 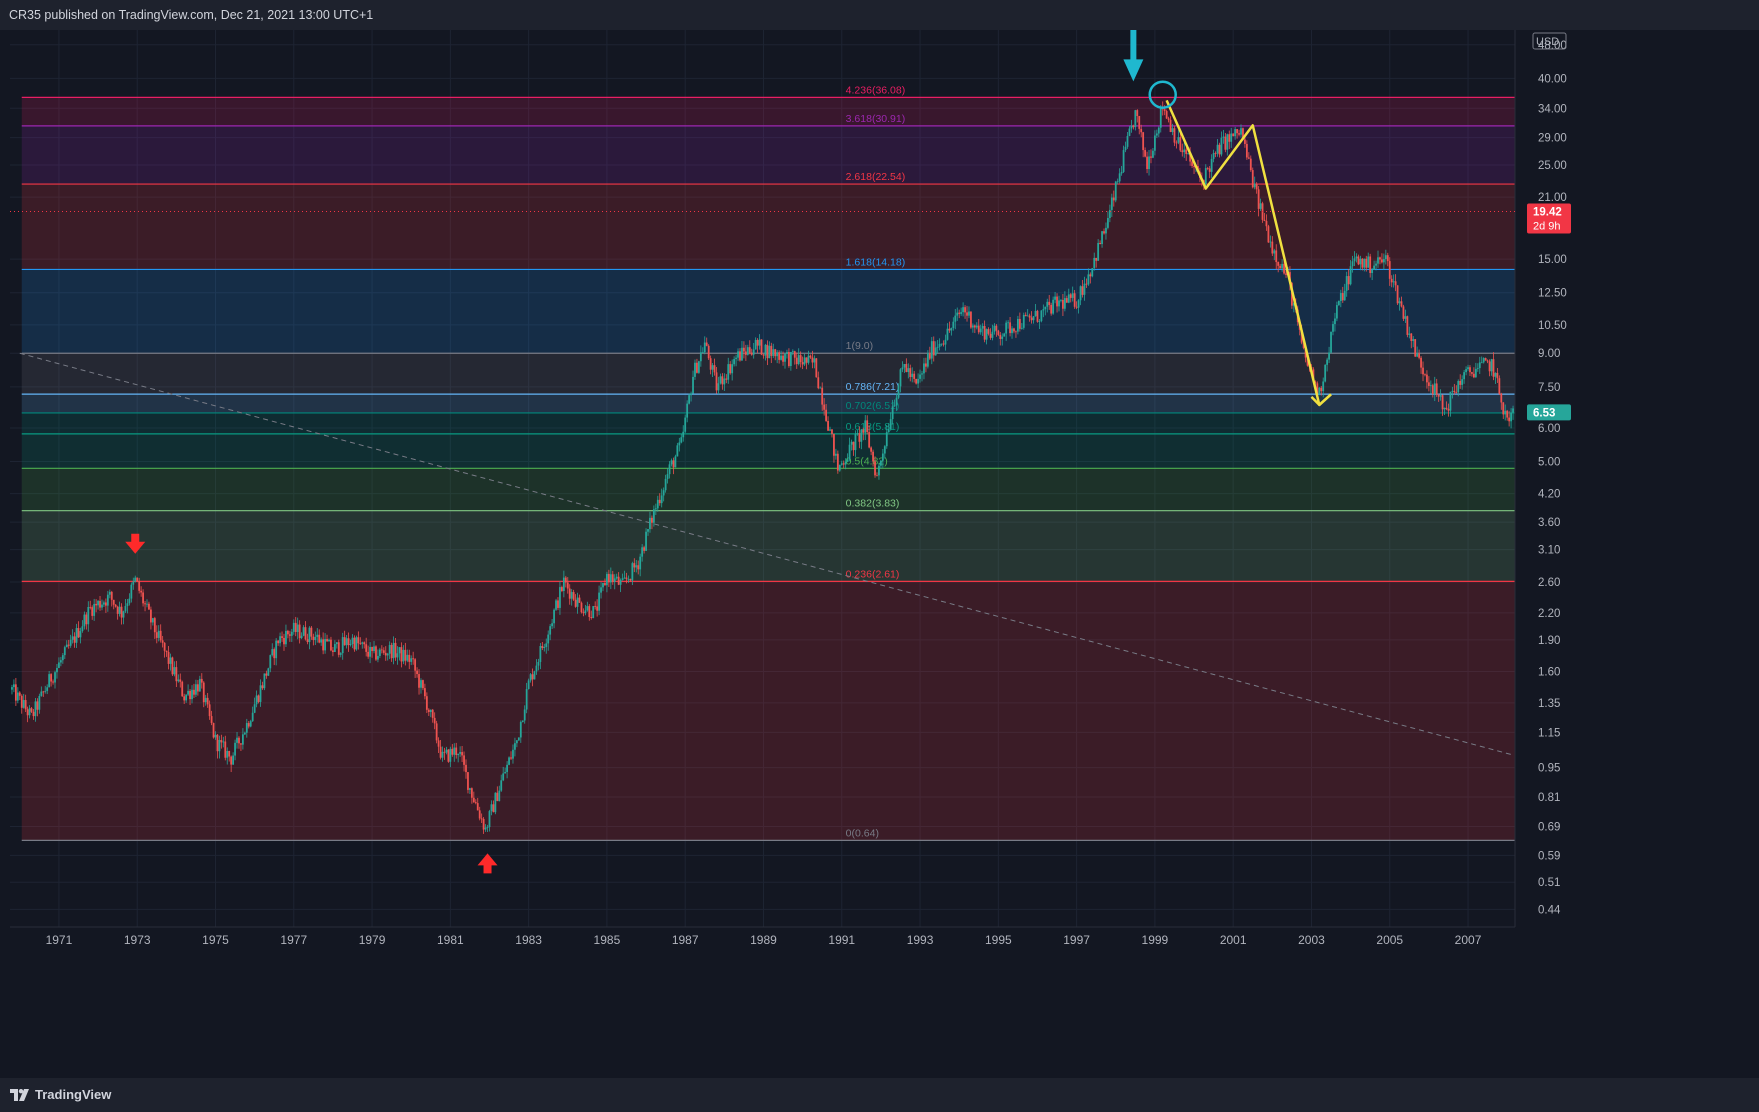 I want to click on fib-level-label: 2.618(22.54), so click(x=876, y=177).